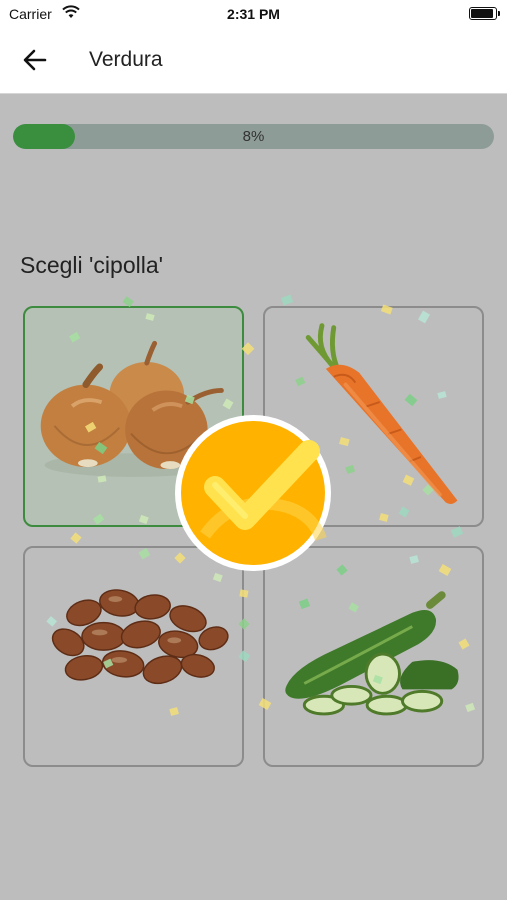 This screenshot has height=900, width=507. I want to click on option-card-fava-beans, so click(133, 656).